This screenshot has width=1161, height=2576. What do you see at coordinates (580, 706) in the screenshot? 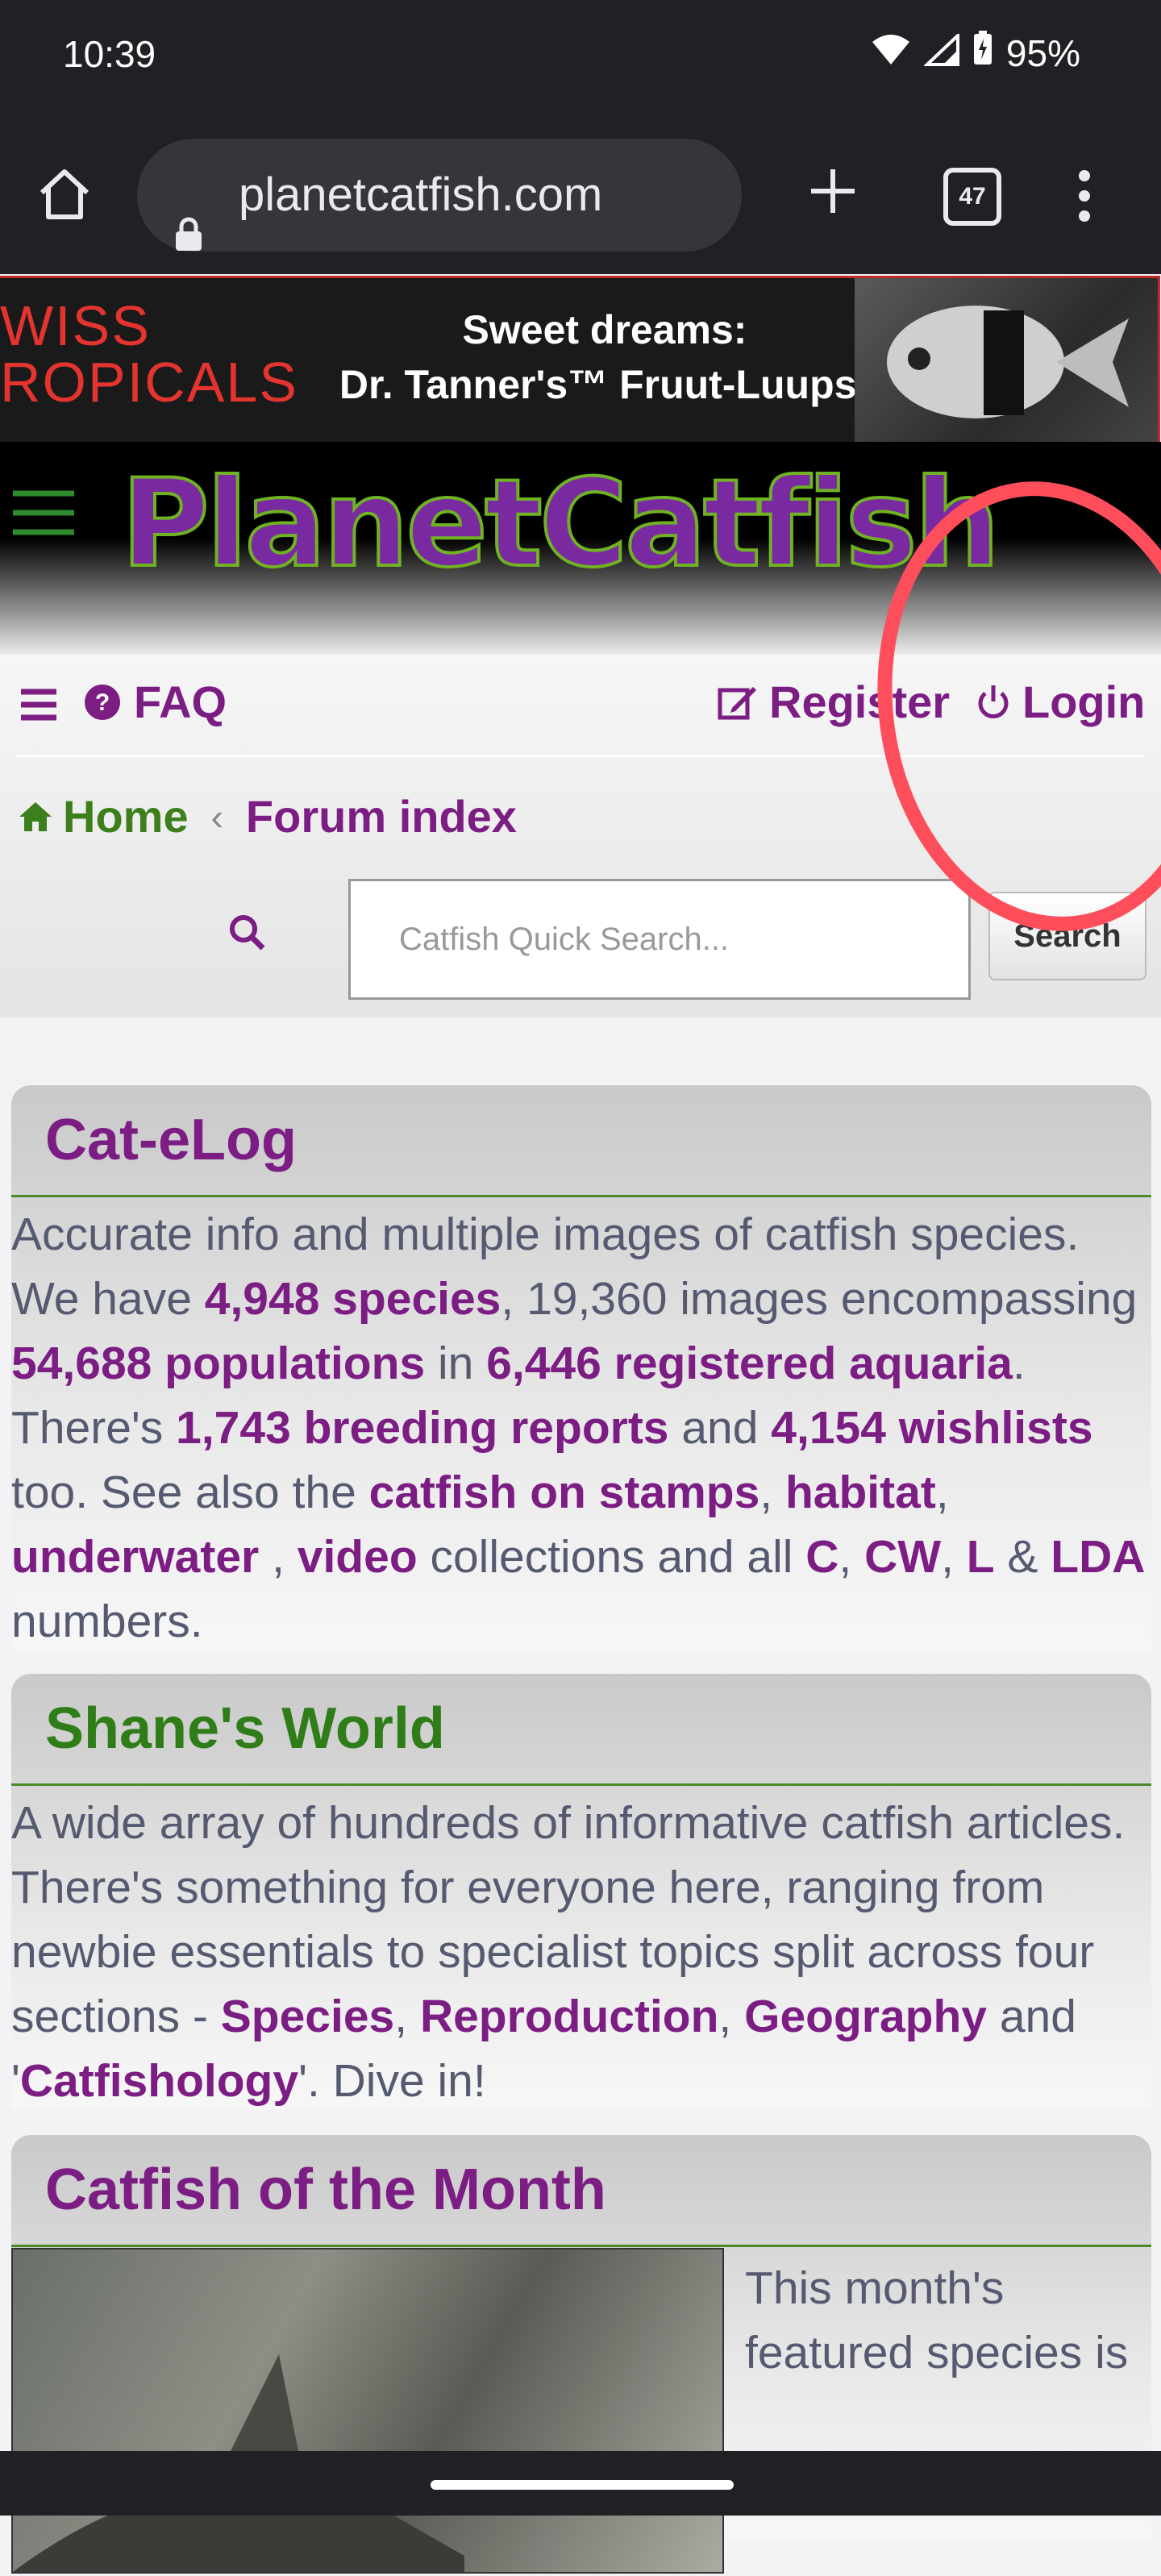
I see `nav-top-row: ? FAQ Register Login` at bounding box center [580, 706].